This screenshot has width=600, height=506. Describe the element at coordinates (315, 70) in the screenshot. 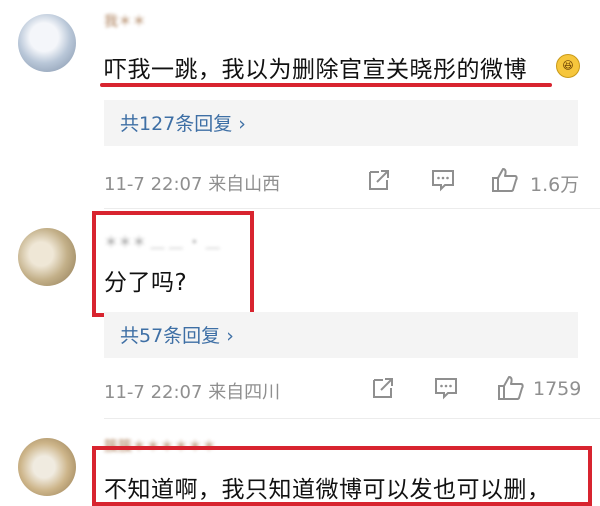

I see `comment-text: 吓我一跳，我以为删除官宣关晓彤的微博` at that location.